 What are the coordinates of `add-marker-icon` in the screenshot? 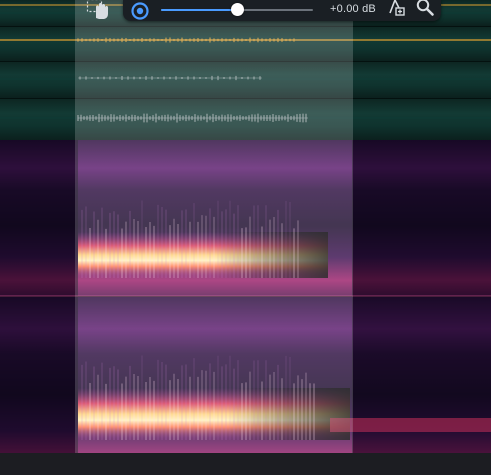 It's located at (397, 8).